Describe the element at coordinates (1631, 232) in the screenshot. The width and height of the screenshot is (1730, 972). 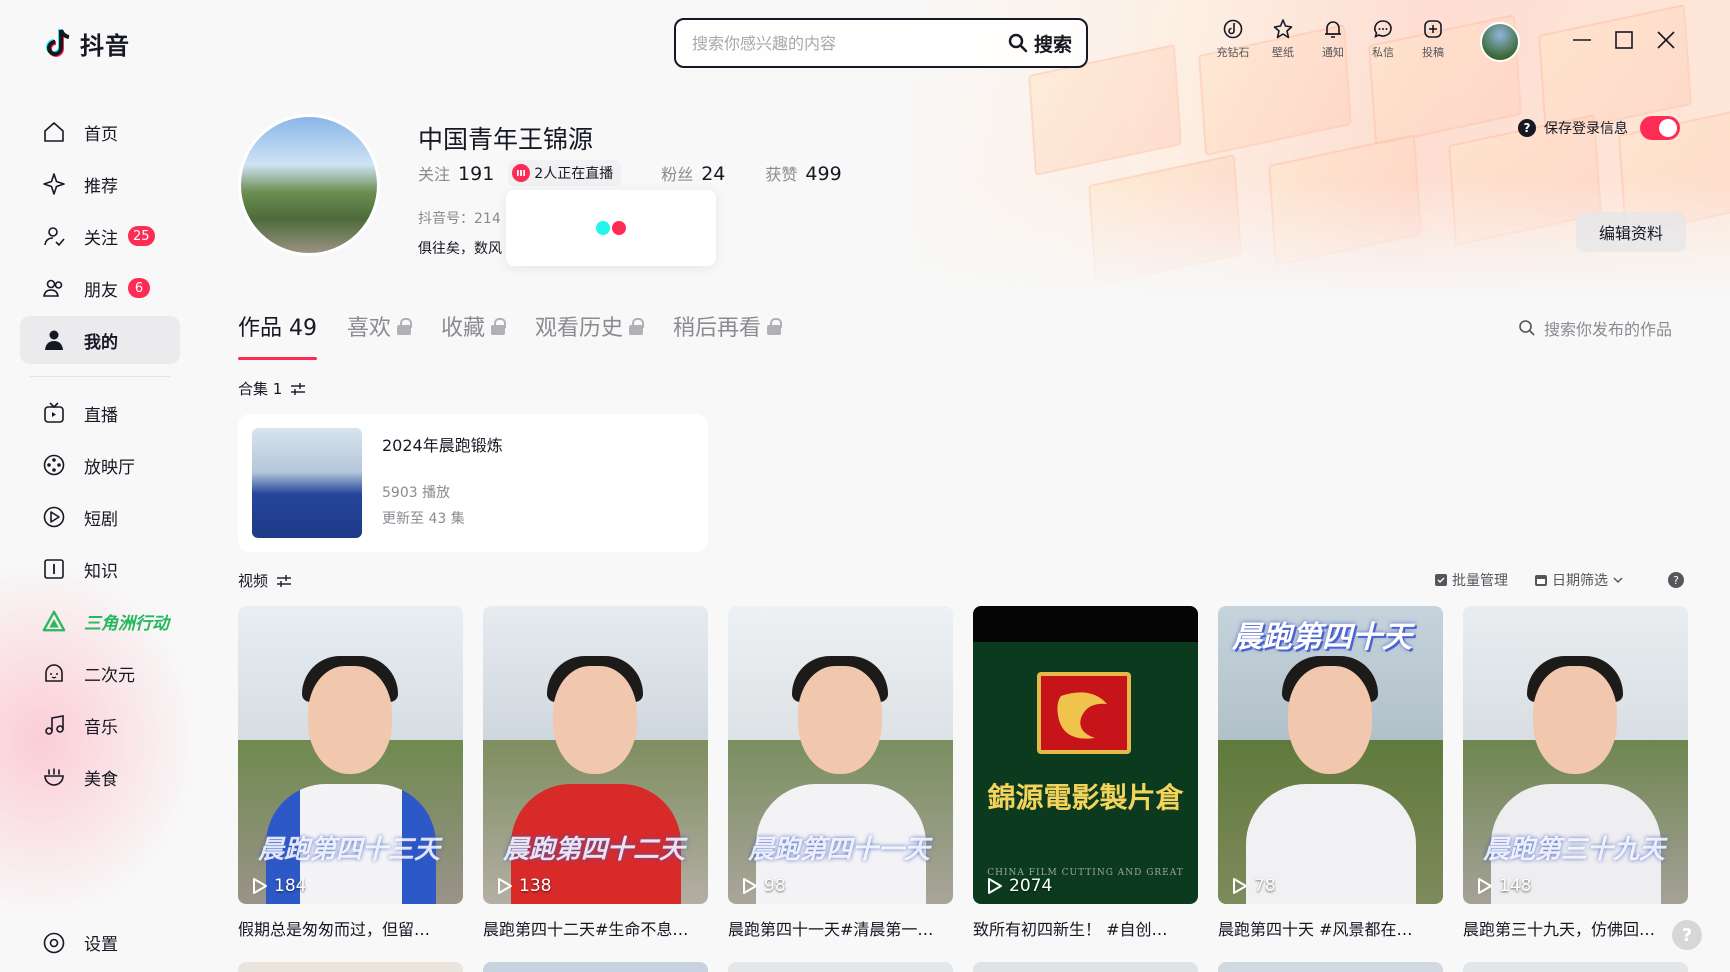
I see `edit-profile-button: 编辑资料` at that location.